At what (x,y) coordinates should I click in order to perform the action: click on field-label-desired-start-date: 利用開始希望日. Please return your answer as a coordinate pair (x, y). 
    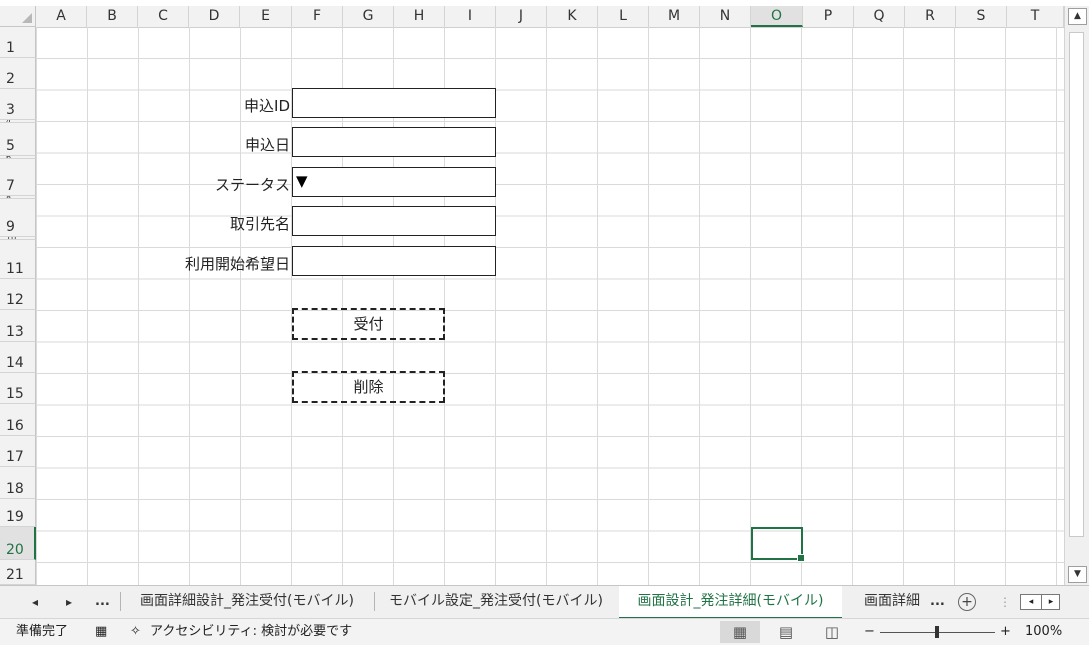
    Looking at the image, I should click on (237, 264).